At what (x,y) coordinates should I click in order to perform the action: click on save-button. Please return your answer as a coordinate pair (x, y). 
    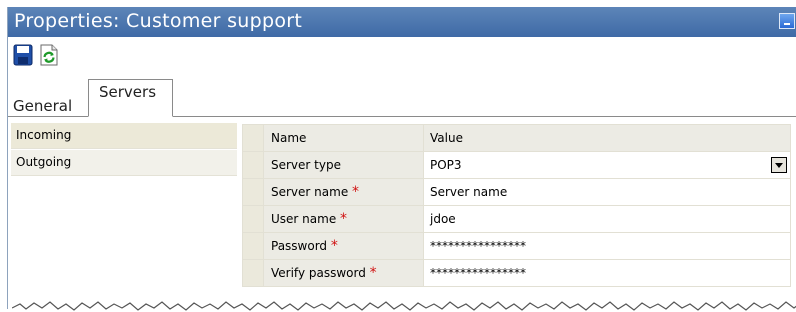
    Looking at the image, I should click on (24, 56).